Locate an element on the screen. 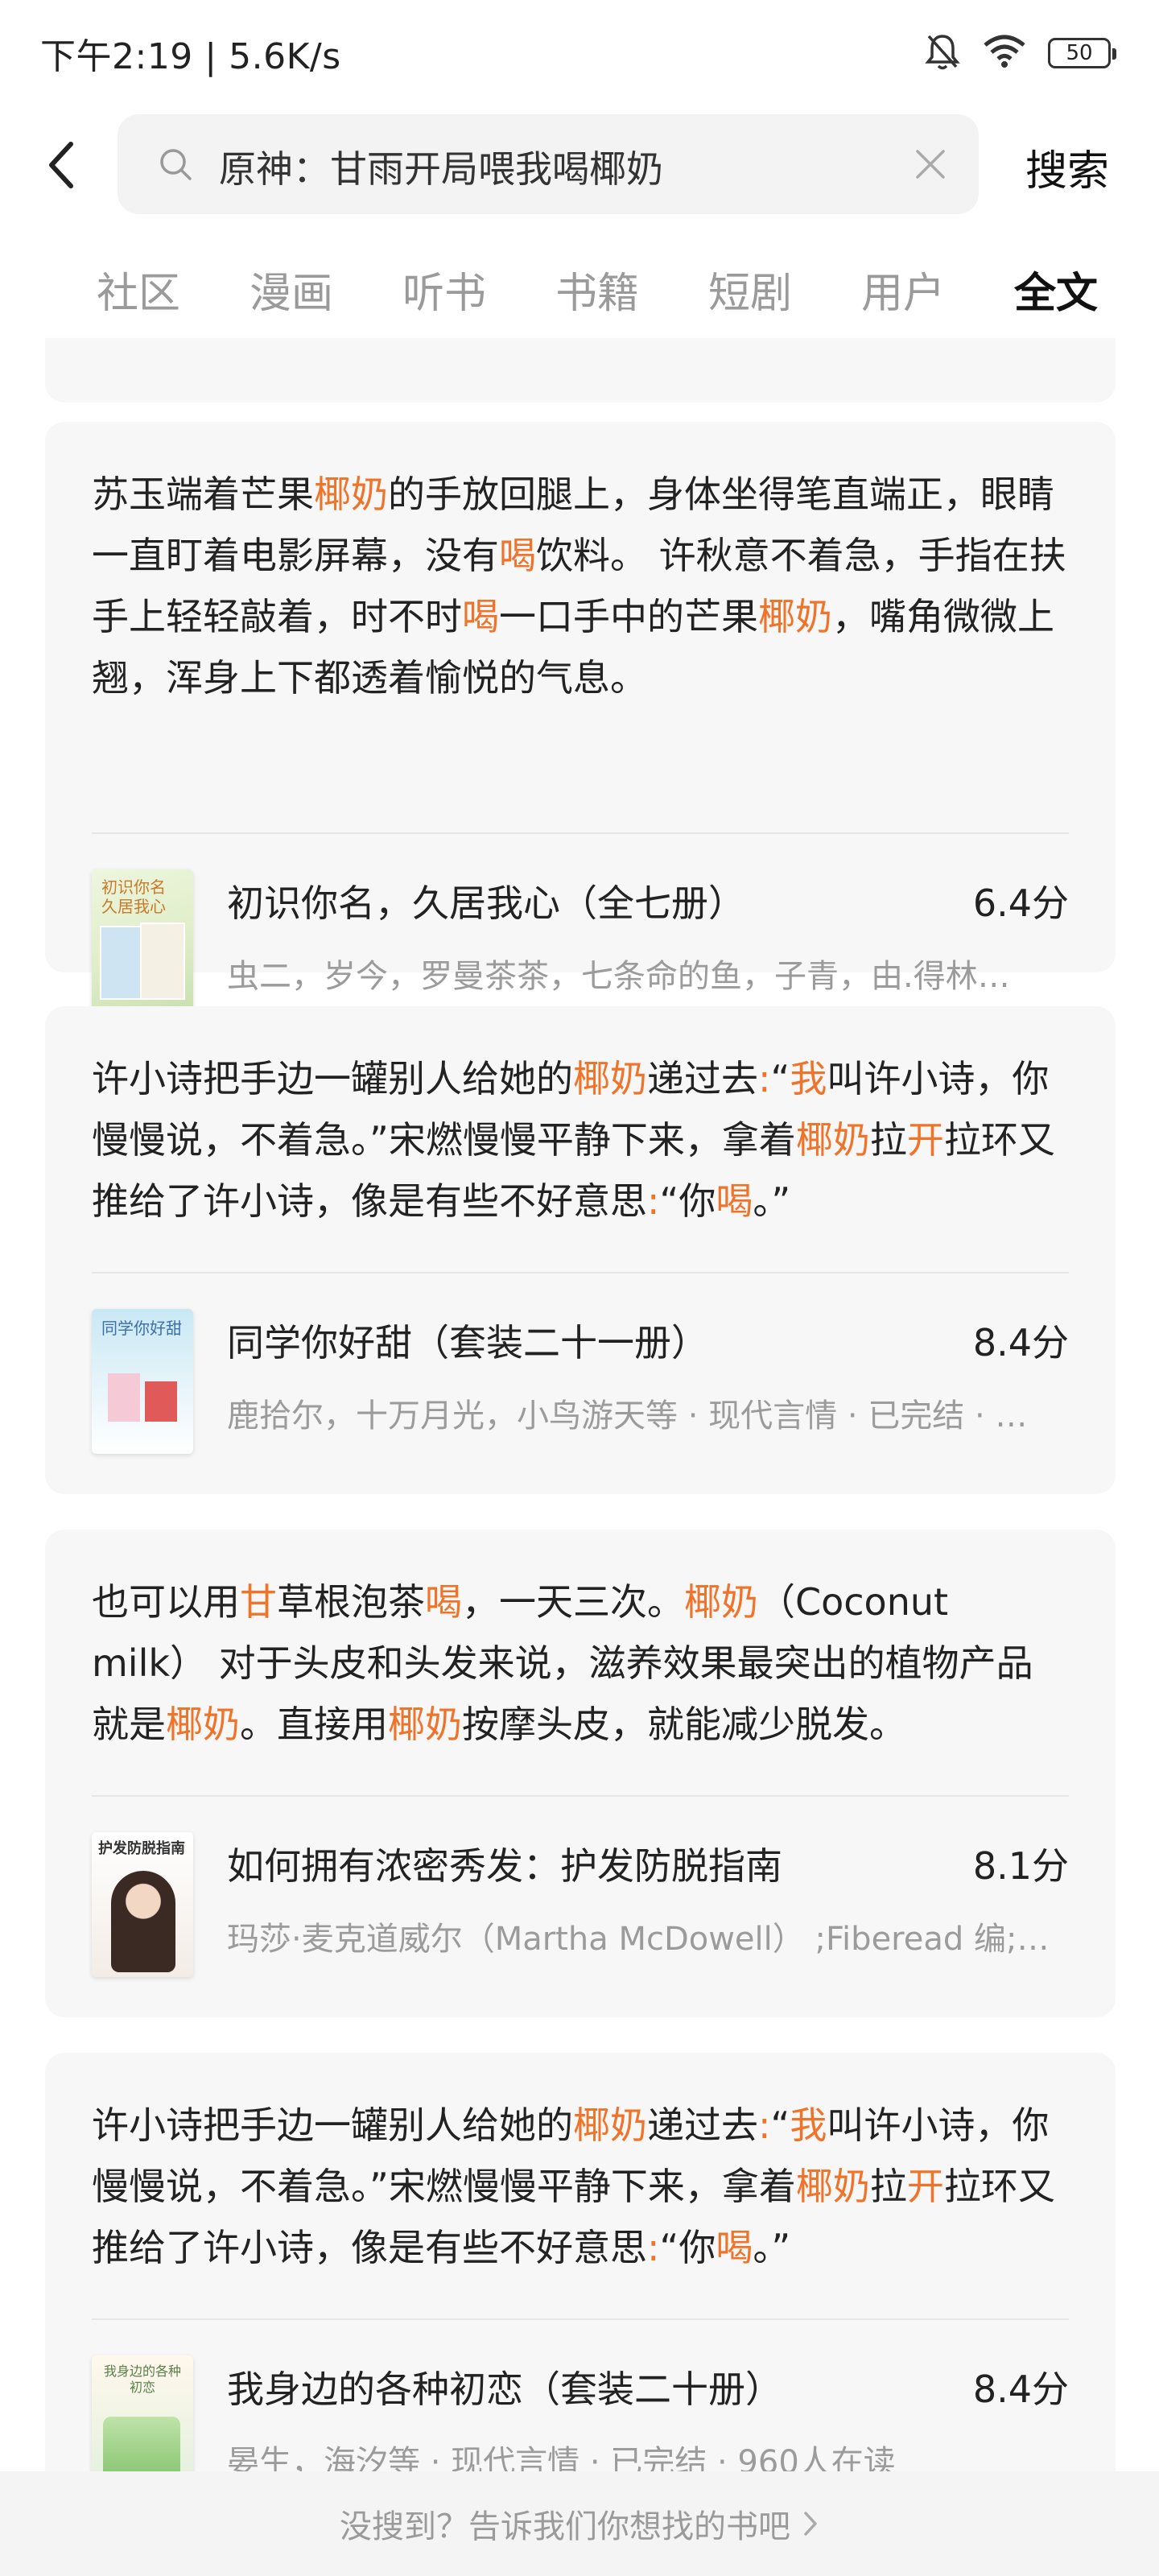  book-title: 如何拥有浓密秀发：护发防脱指南 is located at coordinates (504, 1866).